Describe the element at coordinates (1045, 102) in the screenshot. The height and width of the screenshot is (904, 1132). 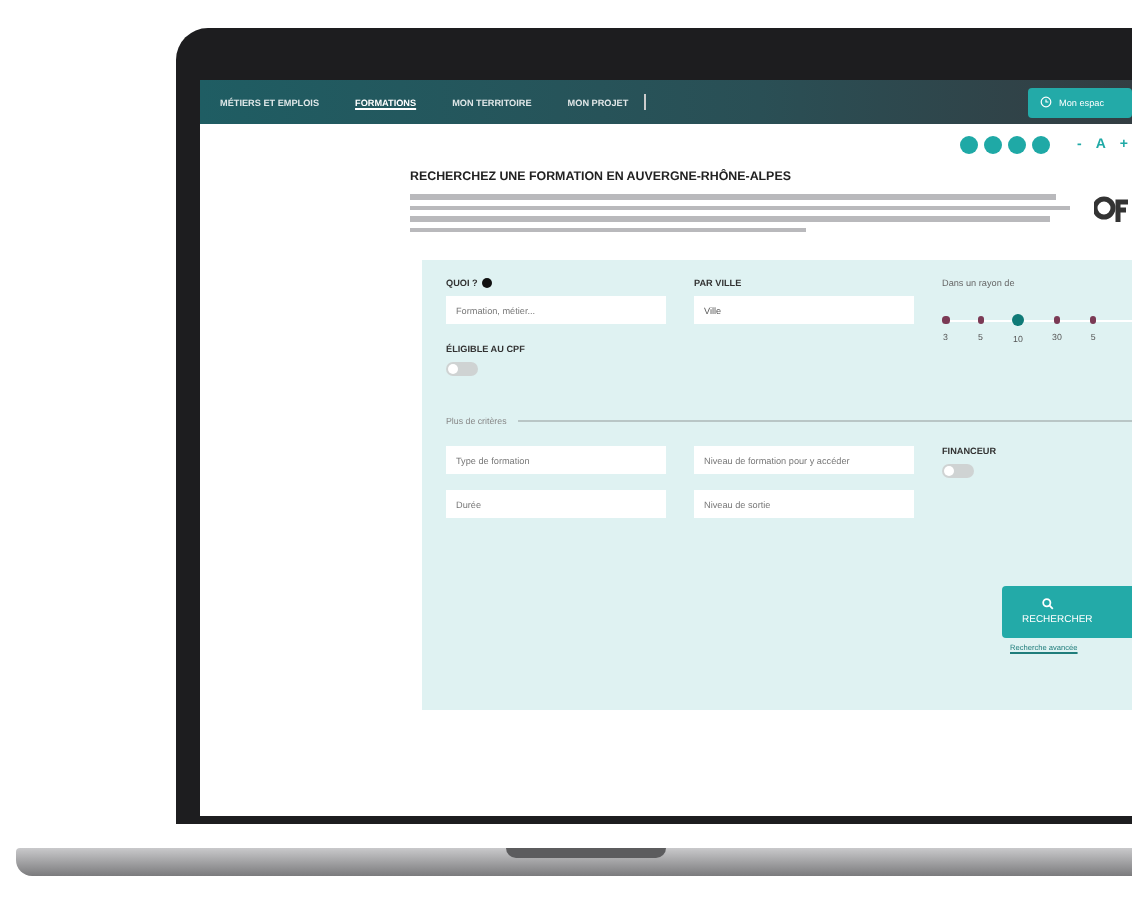
I see `clock-icon` at that location.